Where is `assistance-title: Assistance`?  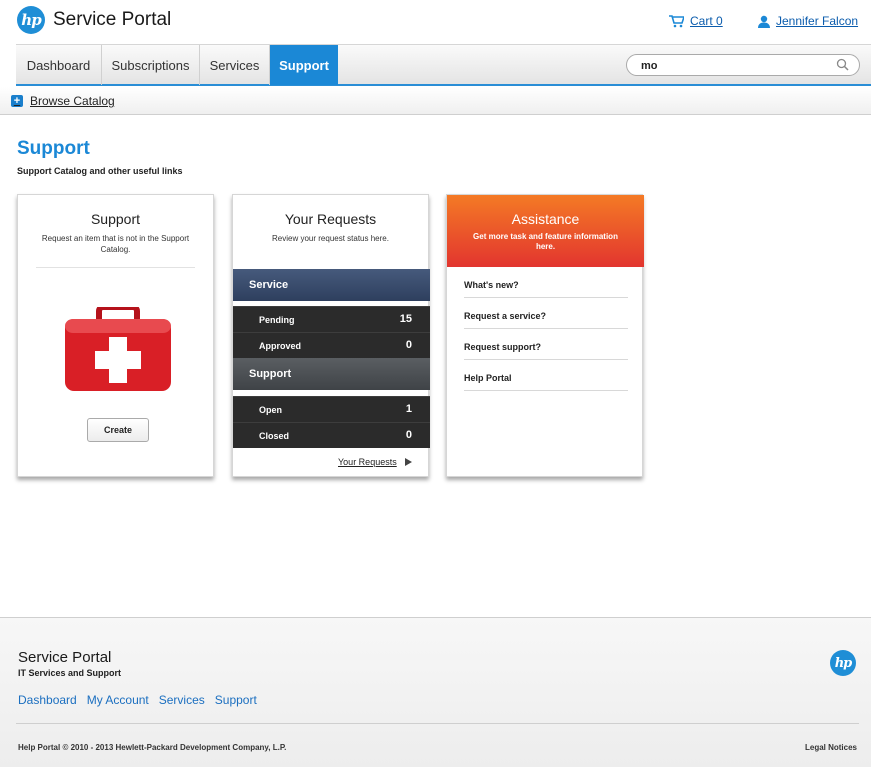 assistance-title: Assistance is located at coordinates (545, 219).